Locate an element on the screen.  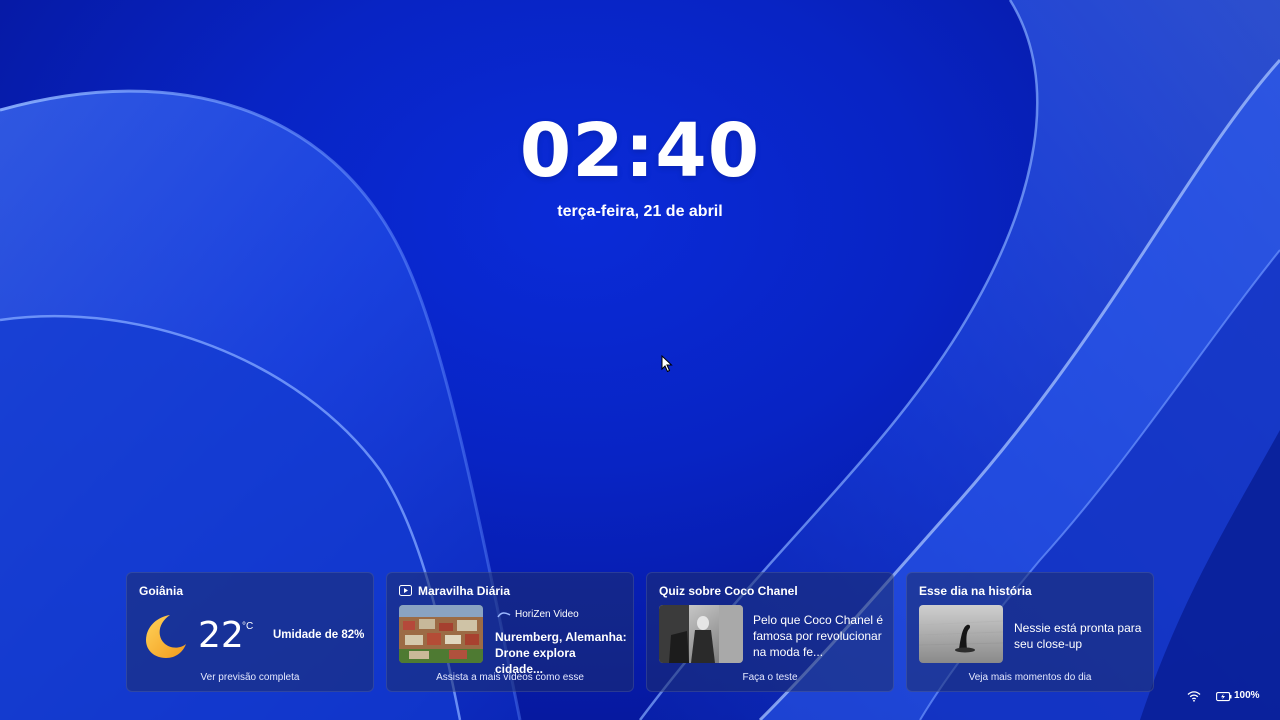
battery-icon is located at coordinates (1224, 696).